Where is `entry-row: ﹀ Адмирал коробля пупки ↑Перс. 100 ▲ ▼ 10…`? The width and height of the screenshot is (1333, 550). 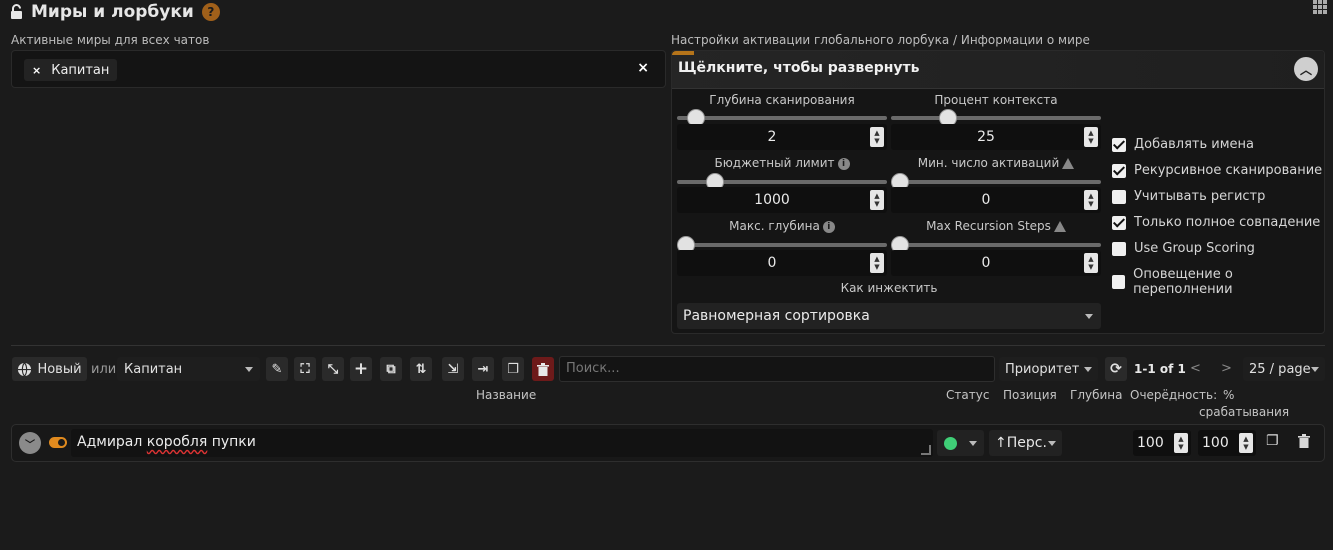 entry-row: ﹀ Адмирал коробля пупки ↑Перс. 100 ▲ ▼ 10… is located at coordinates (668, 443).